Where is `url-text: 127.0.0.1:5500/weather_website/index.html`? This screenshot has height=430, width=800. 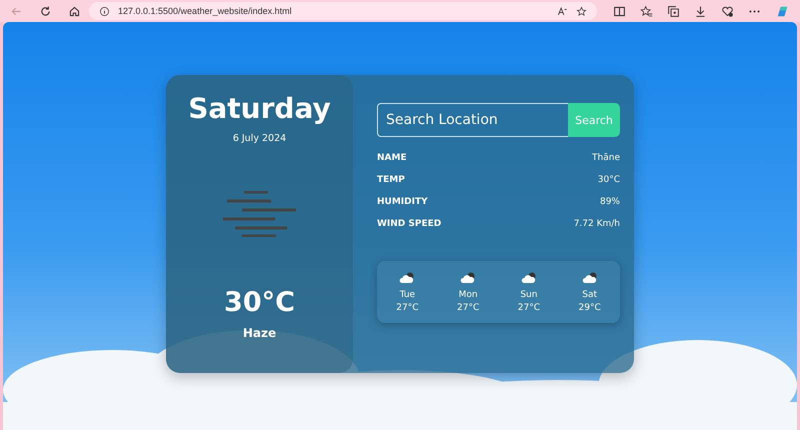
url-text: 127.0.0.1:5500/weather_website/index.html is located at coordinates (205, 11).